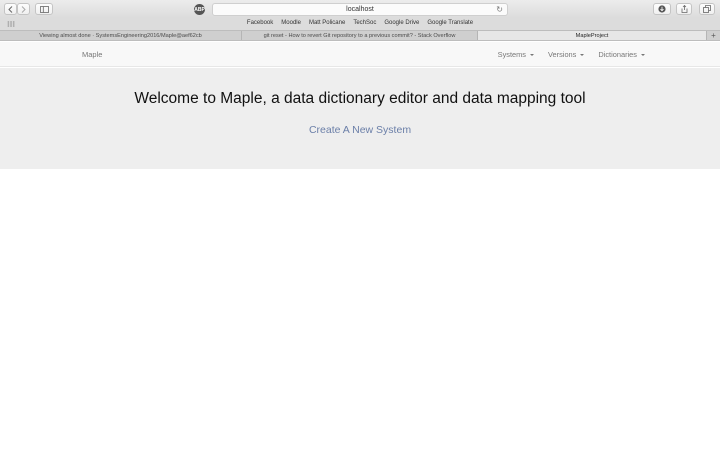 This screenshot has height=450, width=720. I want to click on favorite-techsoc: TechSoc, so click(364, 23).